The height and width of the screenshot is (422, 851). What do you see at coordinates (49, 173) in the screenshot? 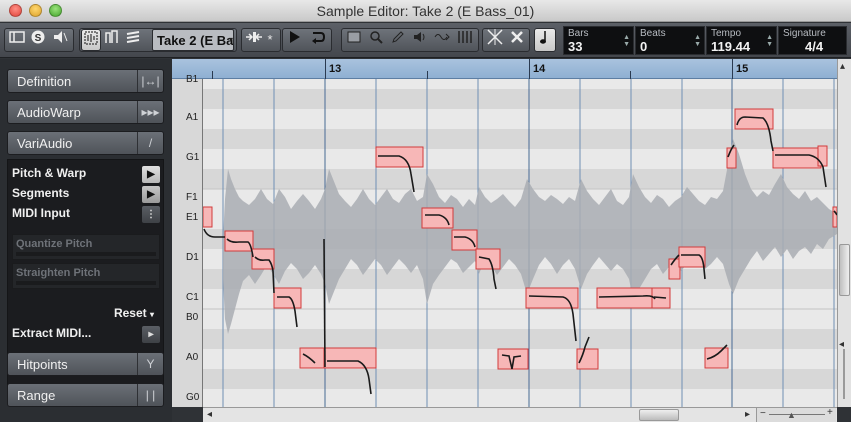
I see `pitch-warp-label: Pitch & Warp` at bounding box center [49, 173].